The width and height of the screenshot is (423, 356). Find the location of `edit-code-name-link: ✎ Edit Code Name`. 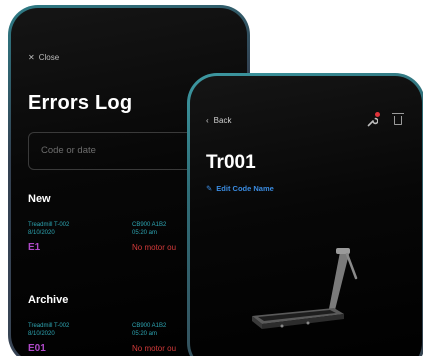

edit-code-name-link: ✎ Edit Code Name is located at coordinates (240, 188).